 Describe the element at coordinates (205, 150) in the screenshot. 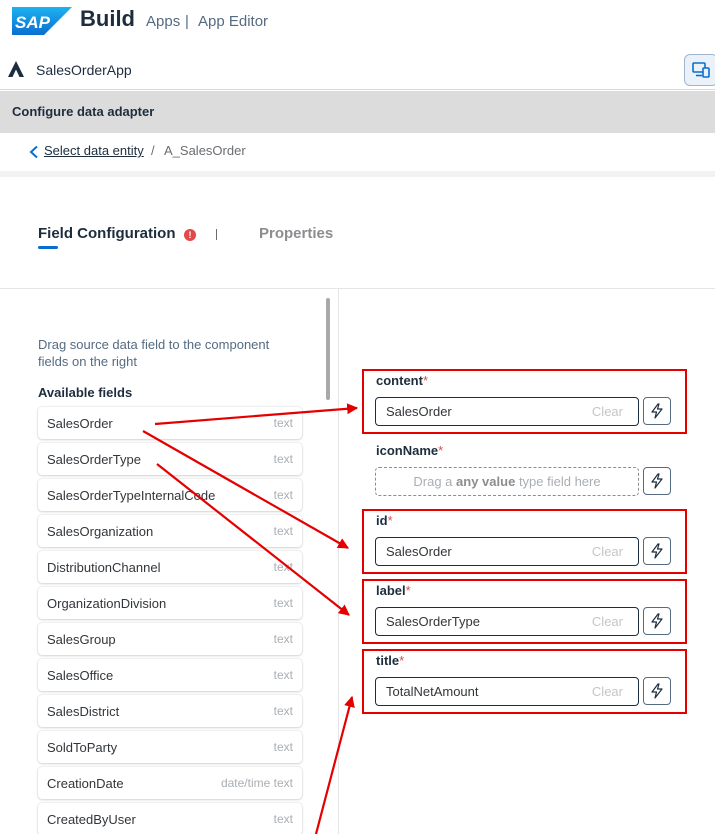

I see `breadcrumb-current: A_SalesOrder` at that location.